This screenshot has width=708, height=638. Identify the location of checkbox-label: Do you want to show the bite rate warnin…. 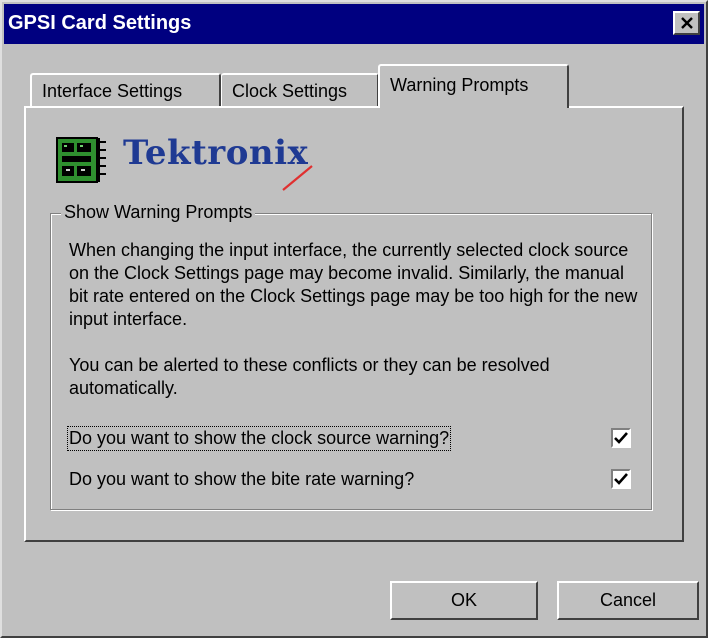
(241, 479).